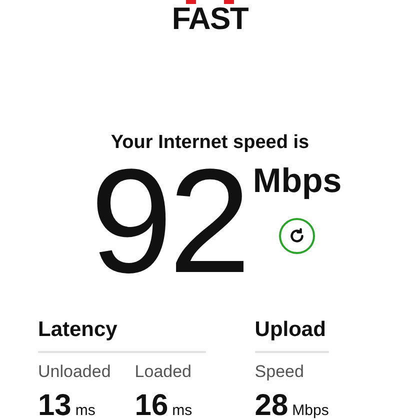  What do you see at coordinates (74, 372) in the screenshot?
I see `metric-label: Unloaded` at bounding box center [74, 372].